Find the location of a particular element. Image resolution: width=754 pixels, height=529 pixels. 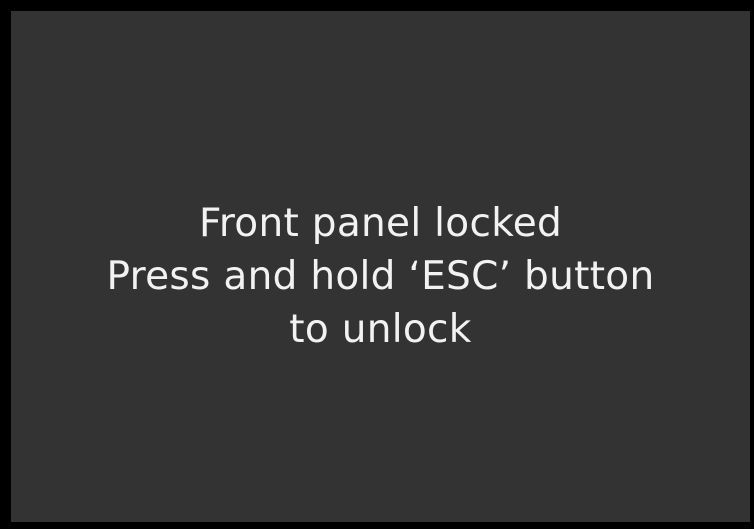

lock-message-line-2: Press and hold ‘ESC’ button is located at coordinates (380, 276).